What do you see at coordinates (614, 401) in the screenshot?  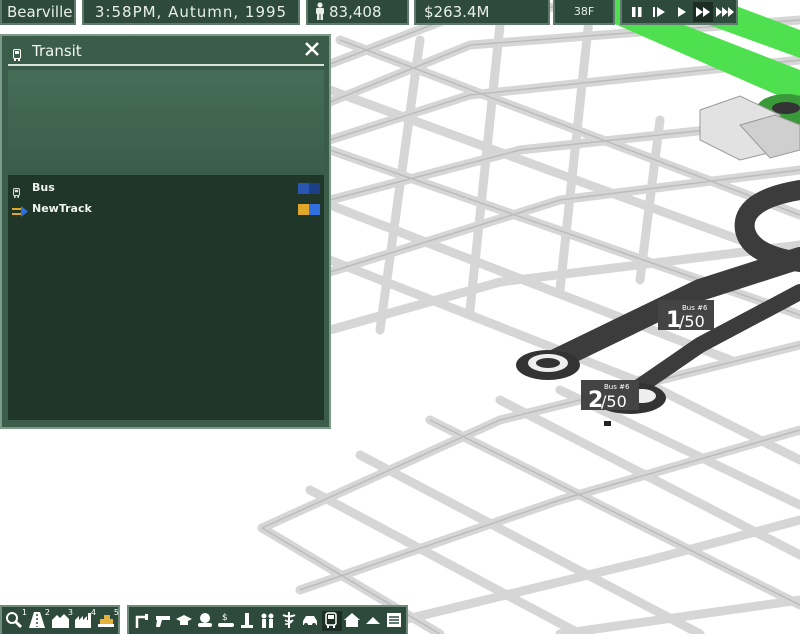 I see `route-label-2-capacity: /50` at bounding box center [614, 401].